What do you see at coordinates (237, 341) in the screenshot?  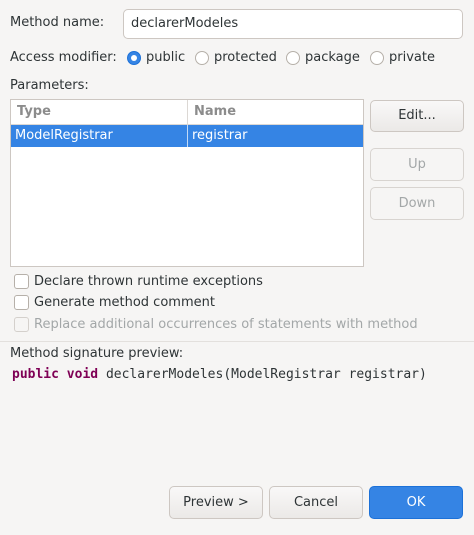 I see `section-divider` at bounding box center [237, 341].